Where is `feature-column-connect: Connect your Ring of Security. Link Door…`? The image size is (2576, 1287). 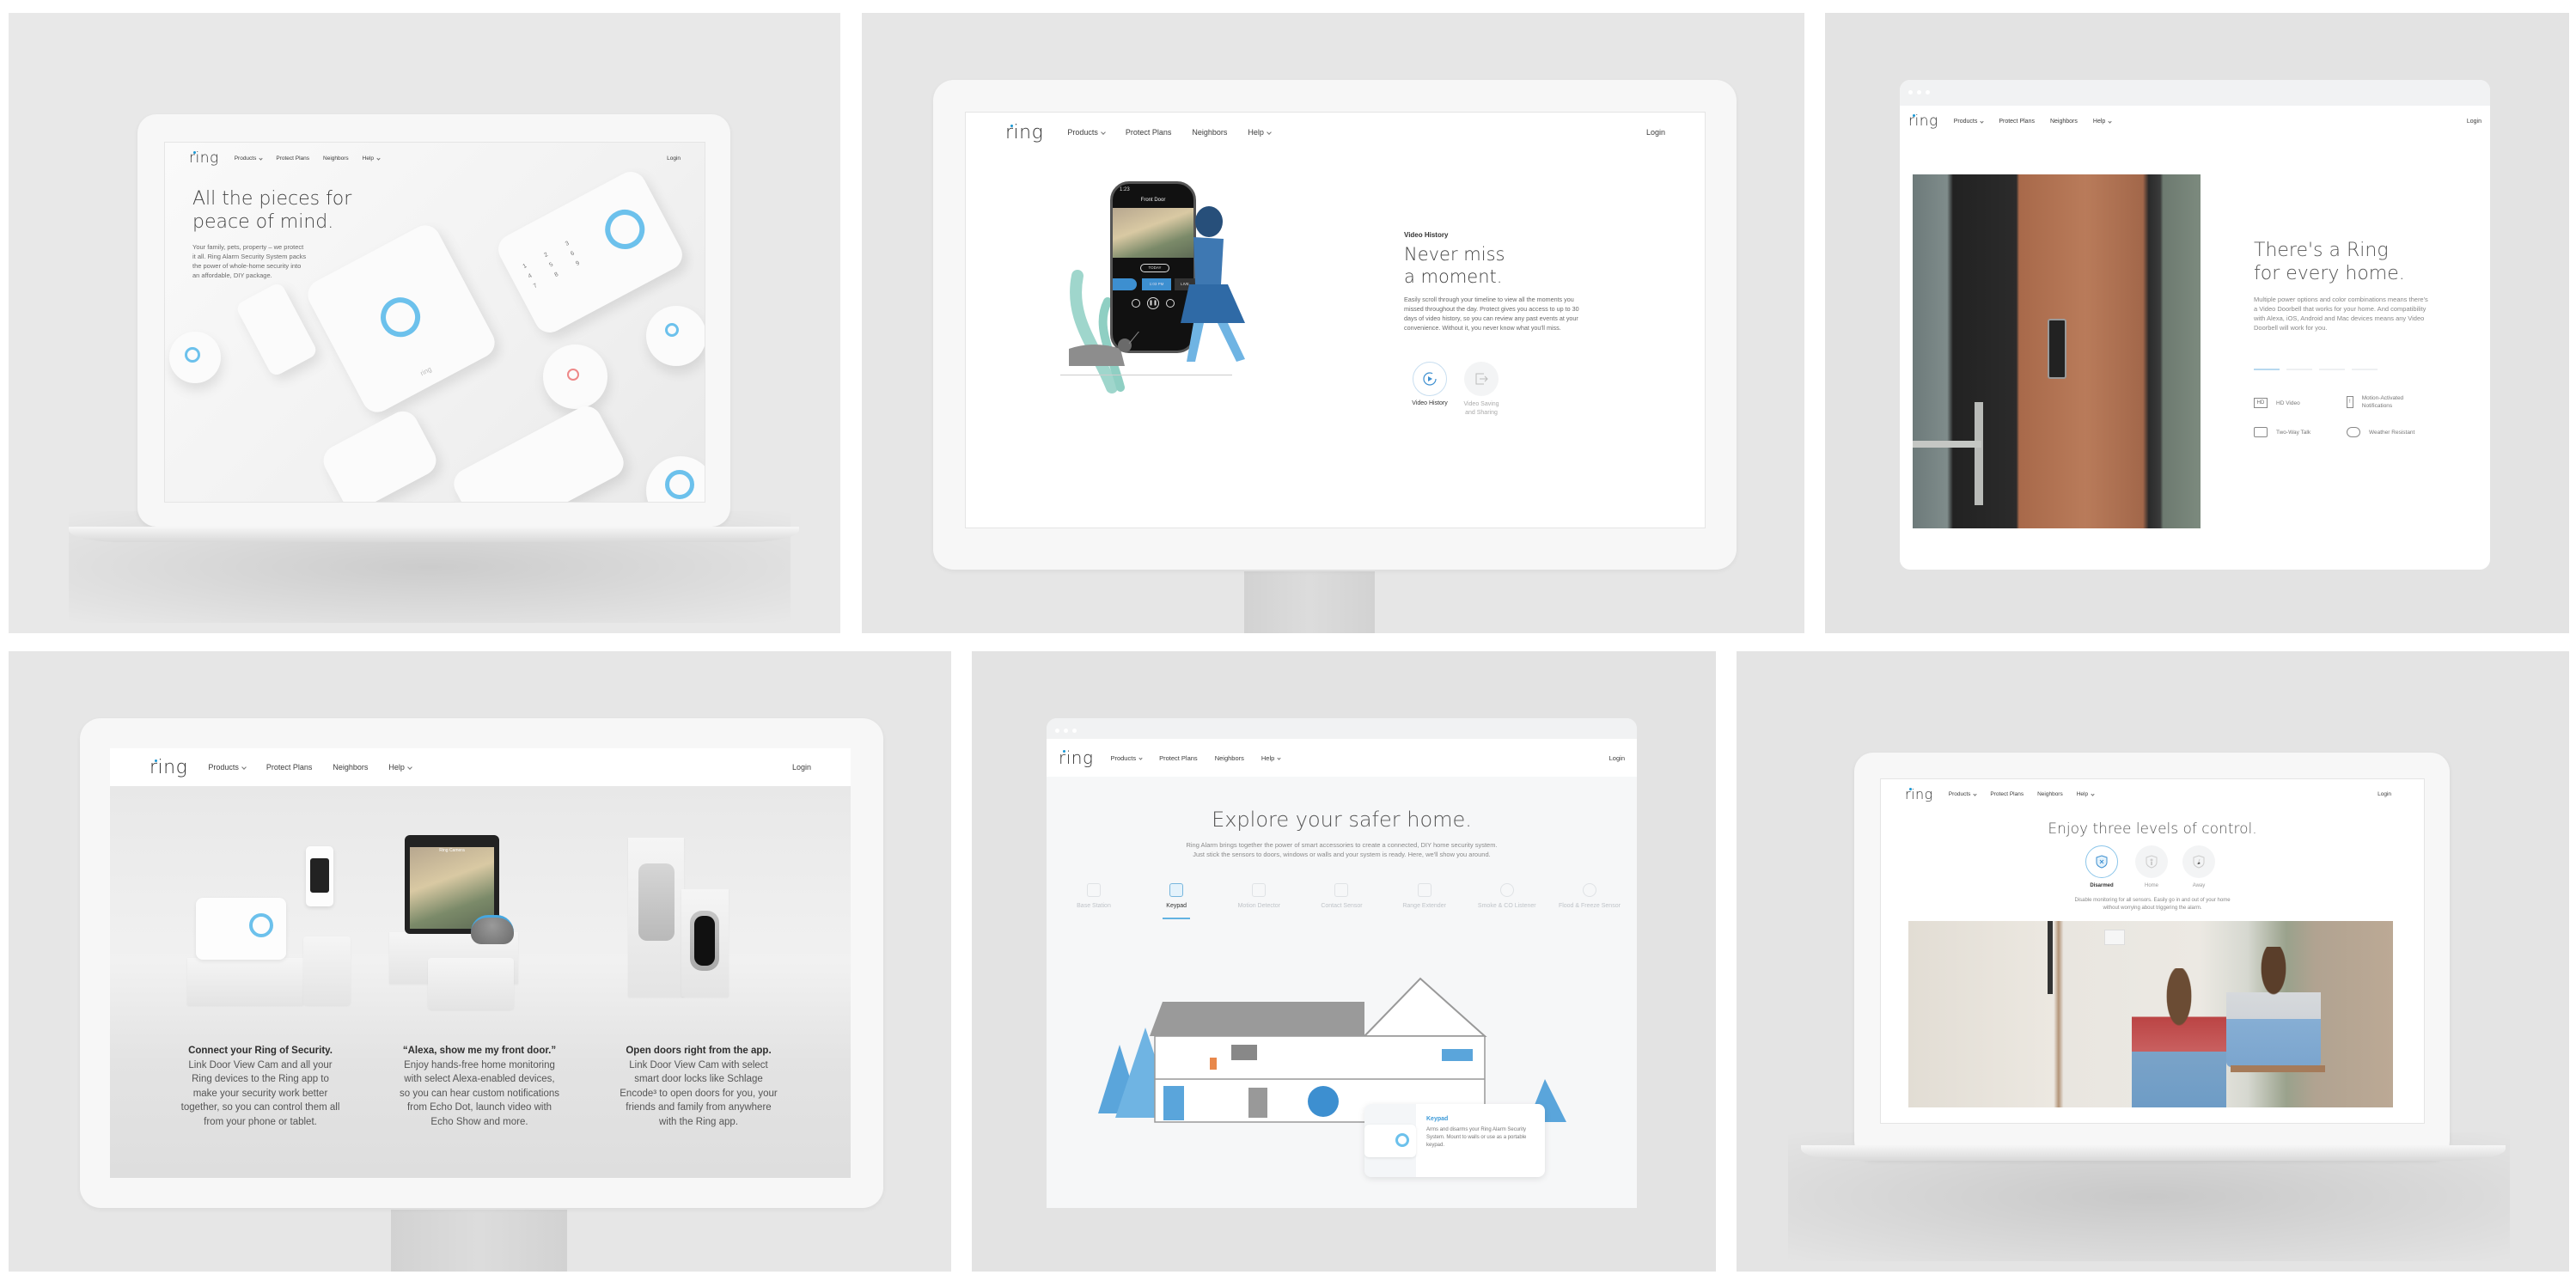 feature-column-connect: Connect your Ring of Security. Link Door… is located at coordinates (260, 1086).